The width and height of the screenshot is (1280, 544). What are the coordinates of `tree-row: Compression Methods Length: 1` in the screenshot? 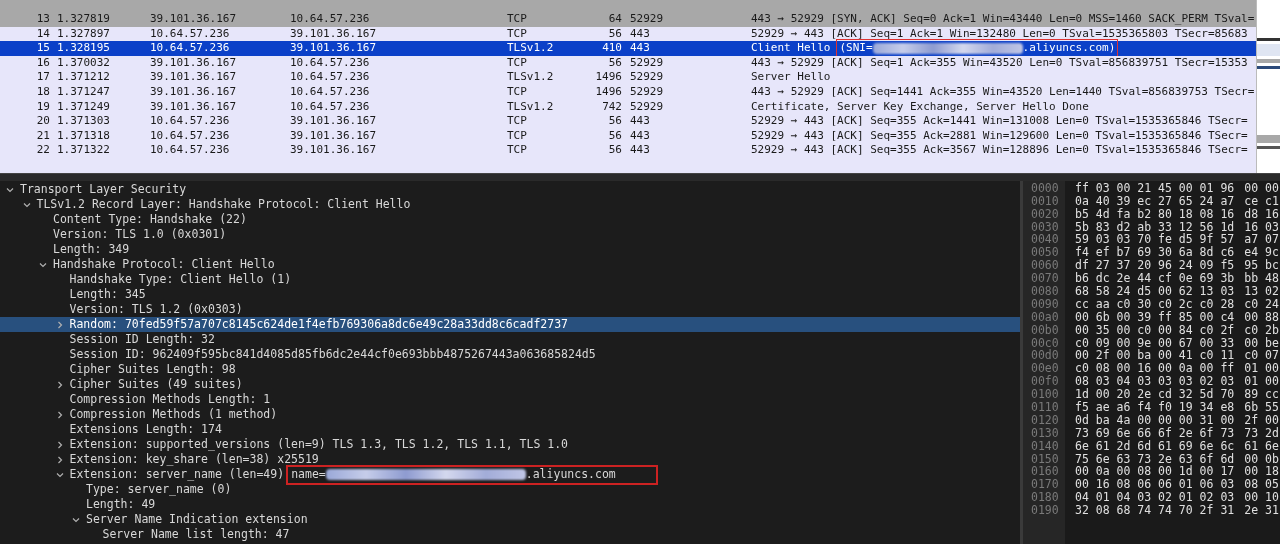 It's located at (510, 399).